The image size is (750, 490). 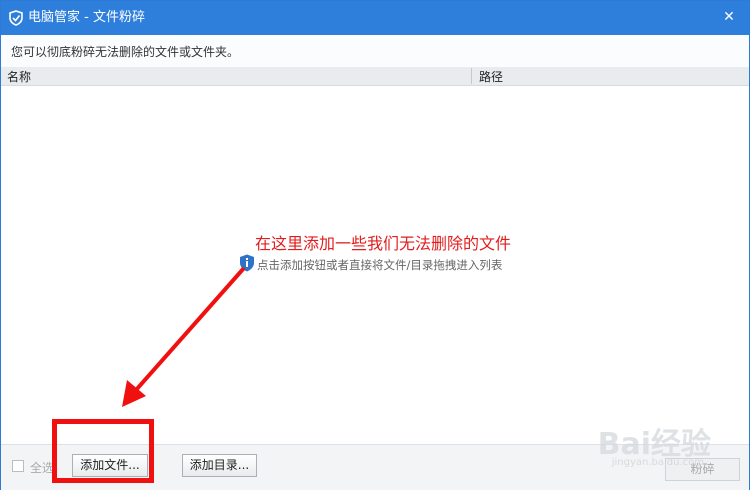 What do you see at coordinates (103, 451) in the screenshot?
I see `highlight-box` at bounding box center [103, 451].